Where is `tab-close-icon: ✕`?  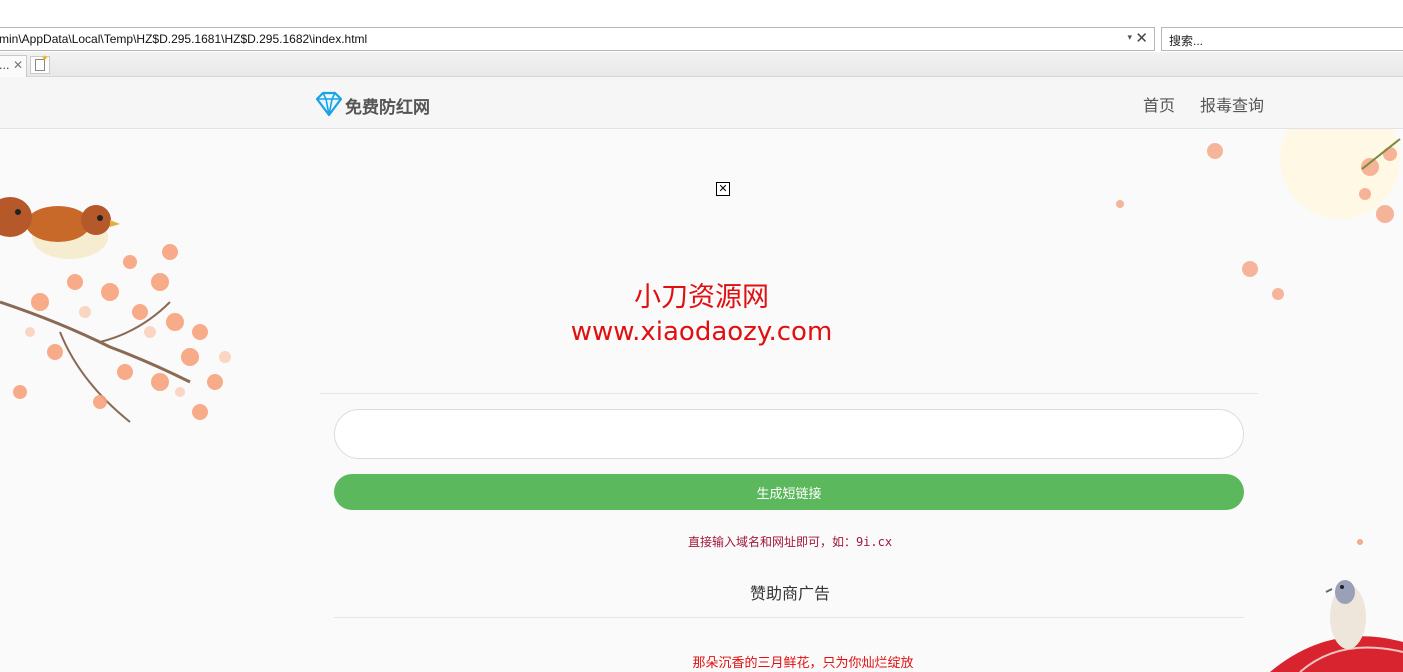 tab-close-icon: ✕ is located at coordinates (18, 65).